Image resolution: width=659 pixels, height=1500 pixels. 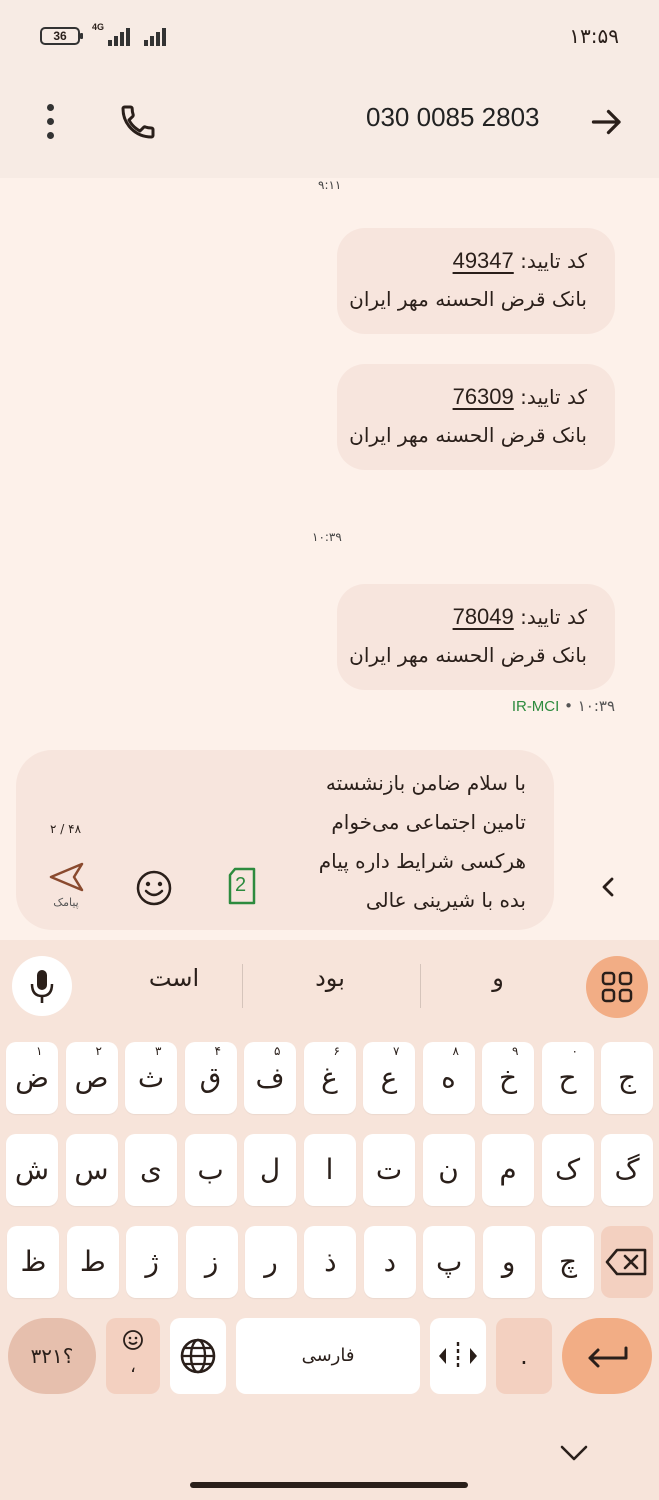 I want to click on key-hint: ۲, so click(x=98, y=1051).